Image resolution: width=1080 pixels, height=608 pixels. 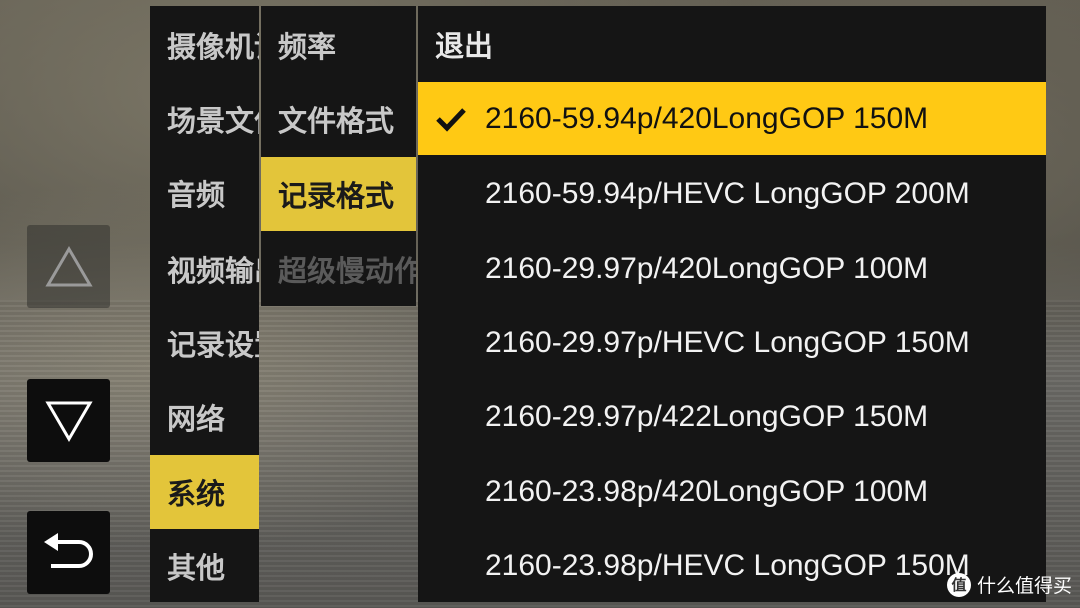 I want to click on option-item: 2160-29.97p/422LongGOP 150M, so click(x=732, y=416).